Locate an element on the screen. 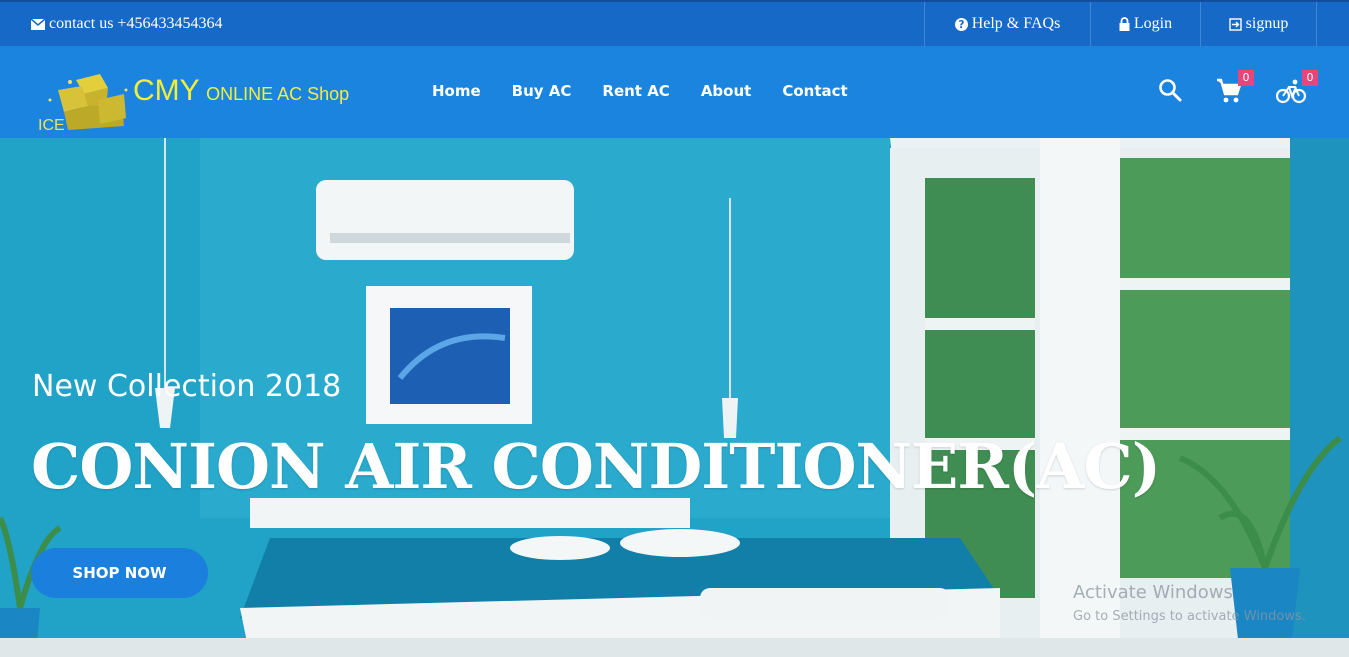  nav-about: About is located at coordinates (726, 91).